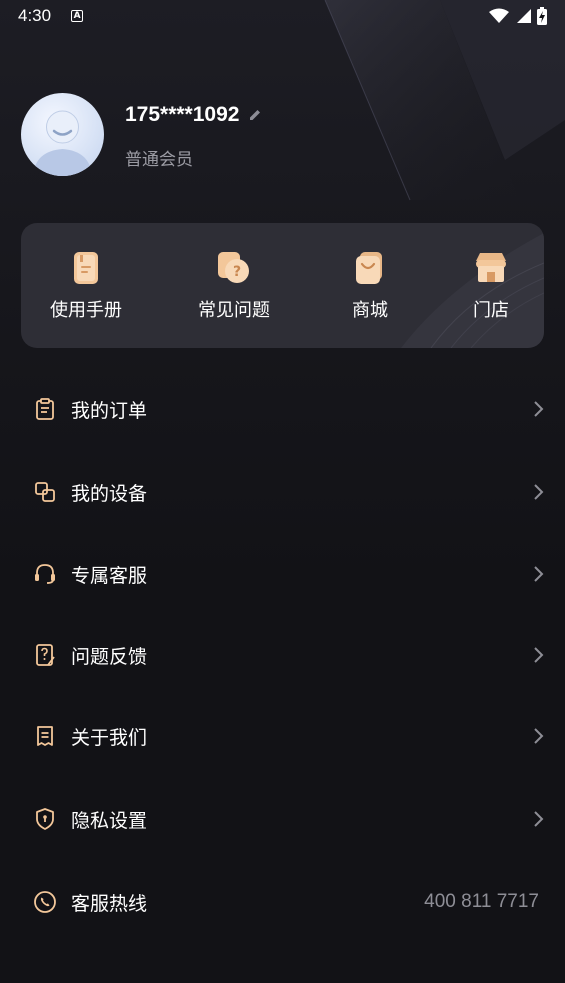 Image resolution: width=565 pixels, height=983 pixels. Describe the element at coordinates (524, 16) in the screenshot. I see `signal-icon` at that location.